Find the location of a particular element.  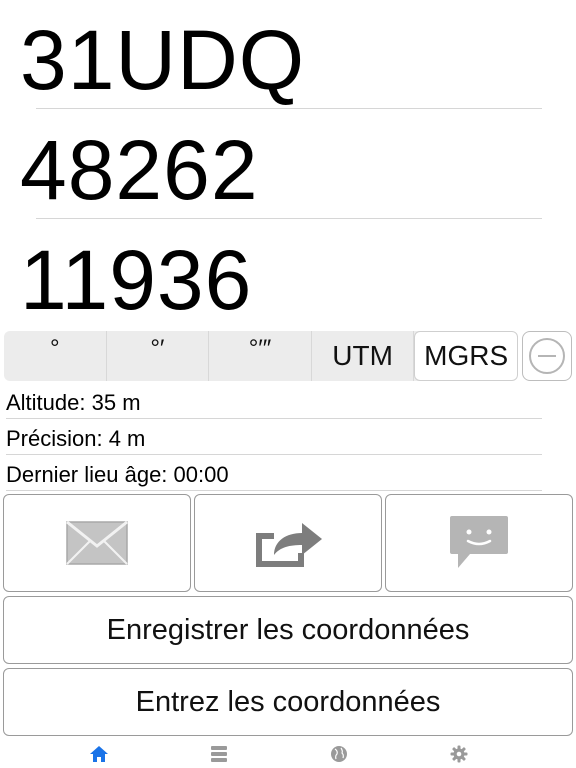

format-option-degrees: ° is located at coordinates (55, 356).